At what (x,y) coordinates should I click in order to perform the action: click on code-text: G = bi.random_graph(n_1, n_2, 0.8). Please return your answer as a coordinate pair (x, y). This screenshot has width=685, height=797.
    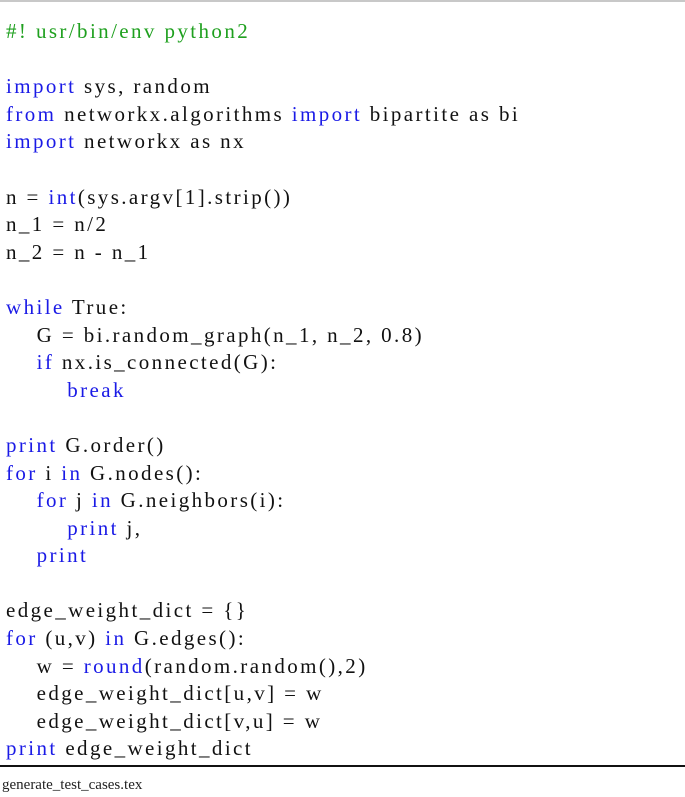
    Looking at the image, I should click on (215, 334).